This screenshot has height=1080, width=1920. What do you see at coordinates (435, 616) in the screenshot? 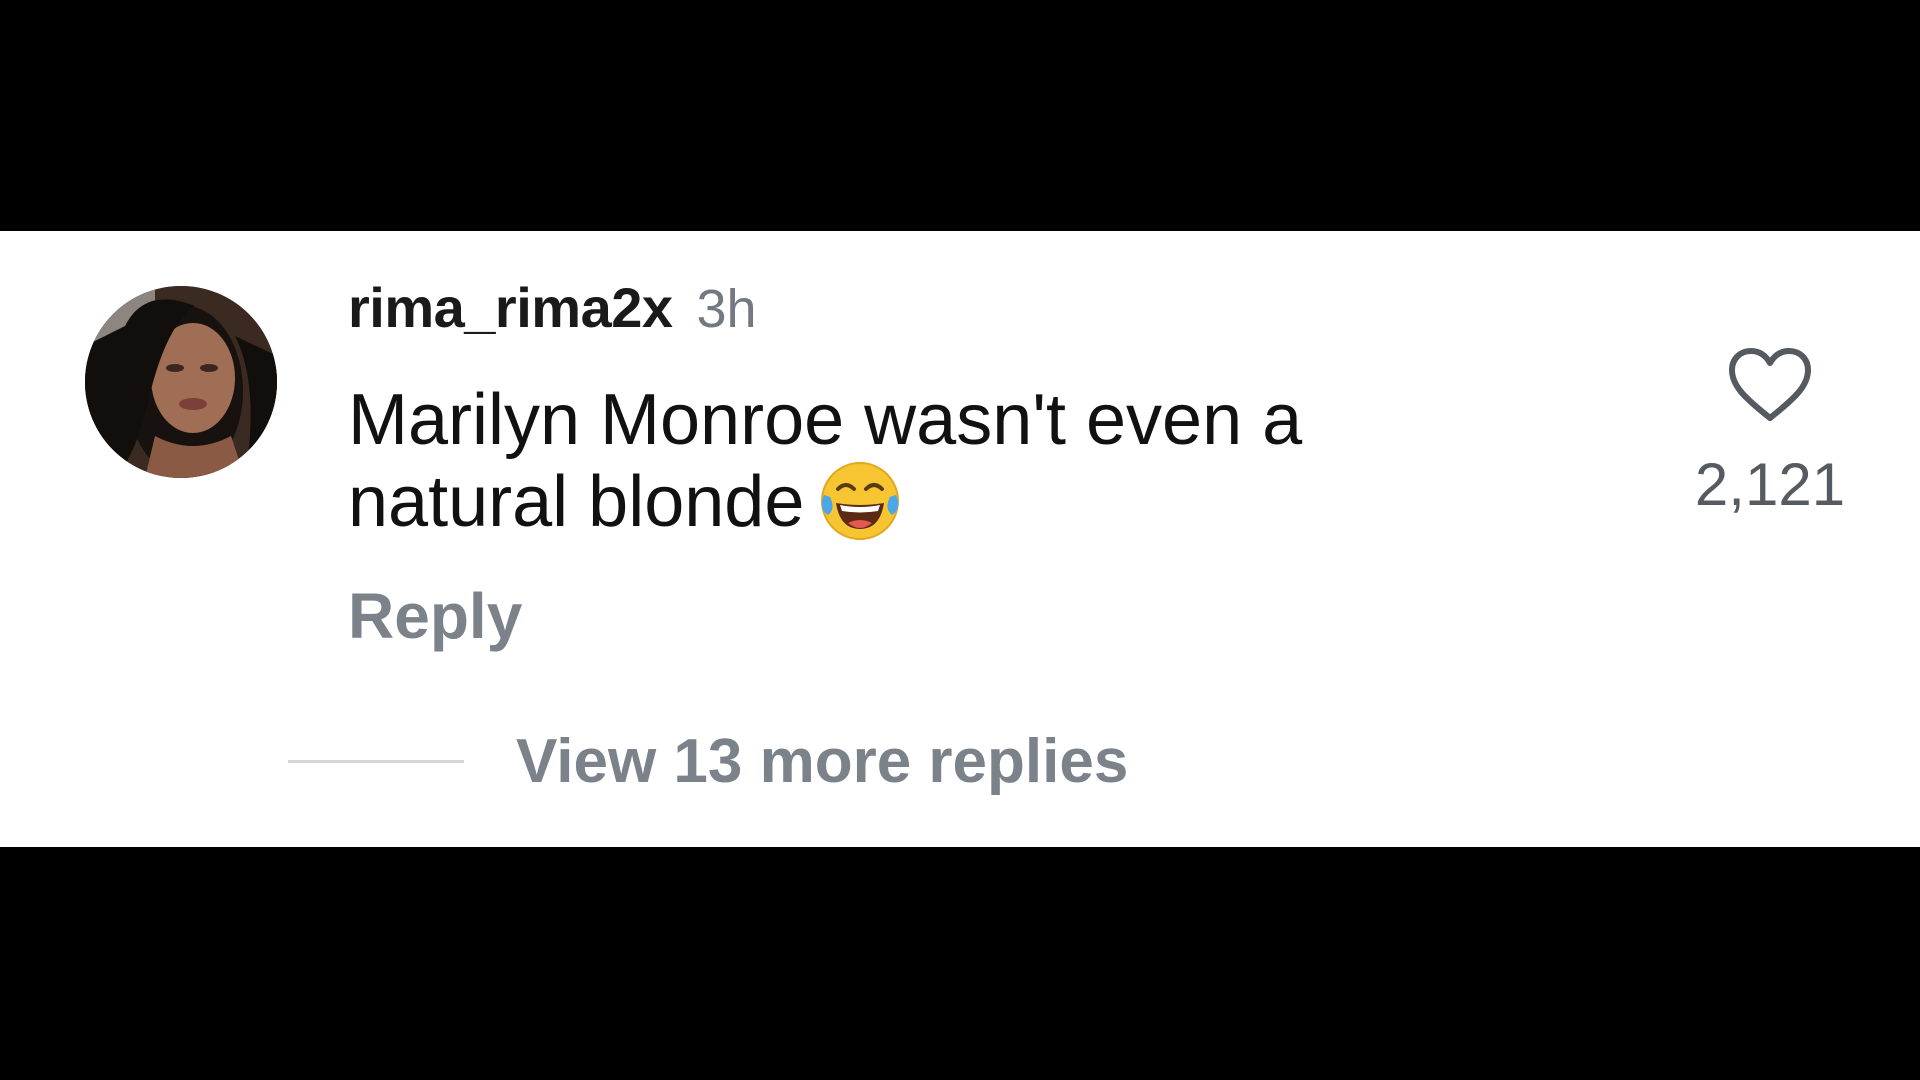
I see `reply-button: Reply` at bounding box center [435, 616].